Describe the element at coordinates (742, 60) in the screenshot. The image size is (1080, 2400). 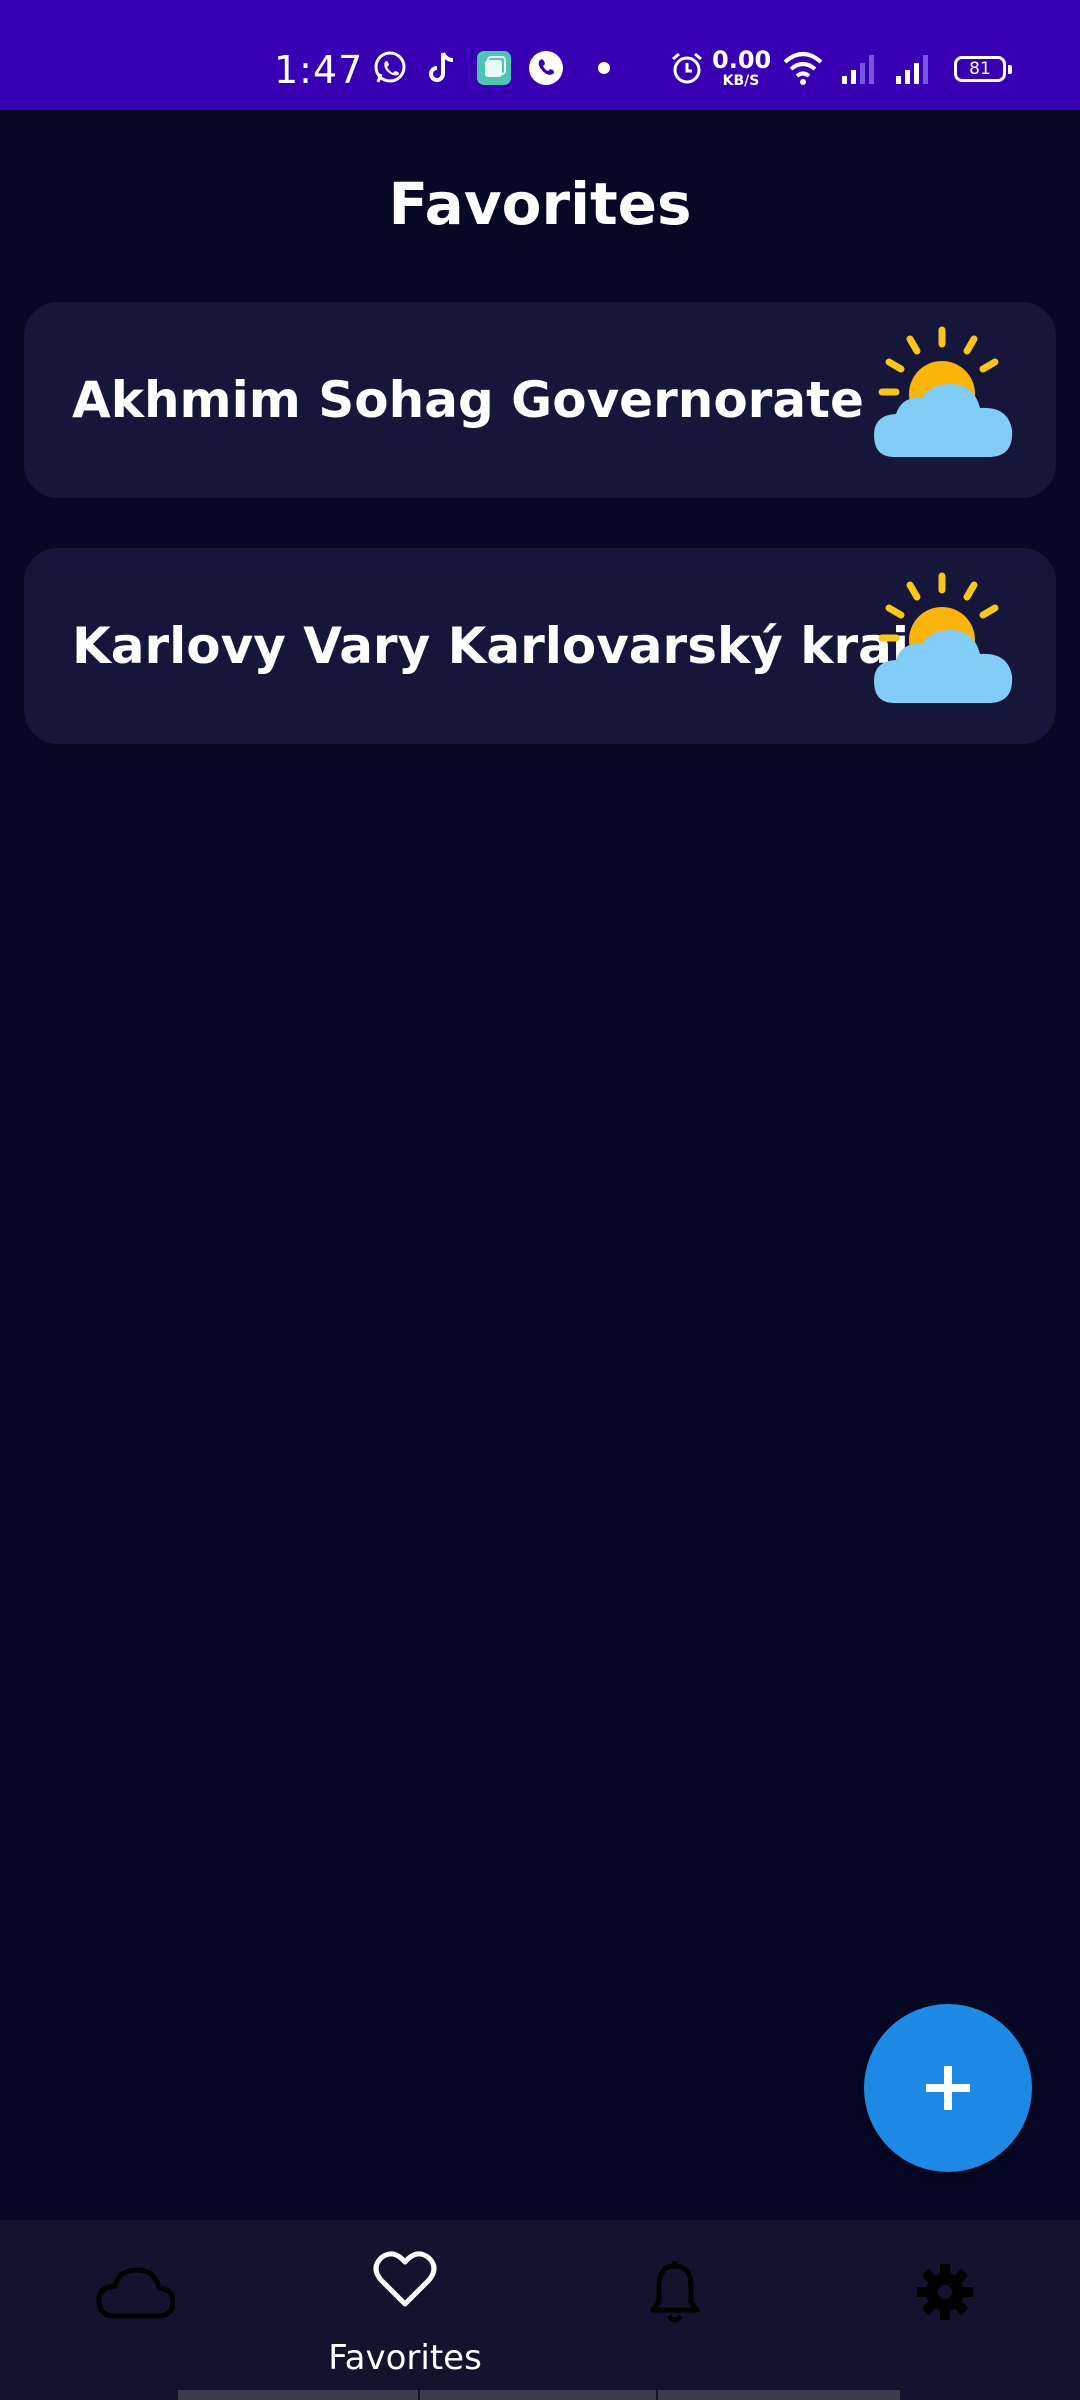
I see `net-speed-value: 0.00` at that location.